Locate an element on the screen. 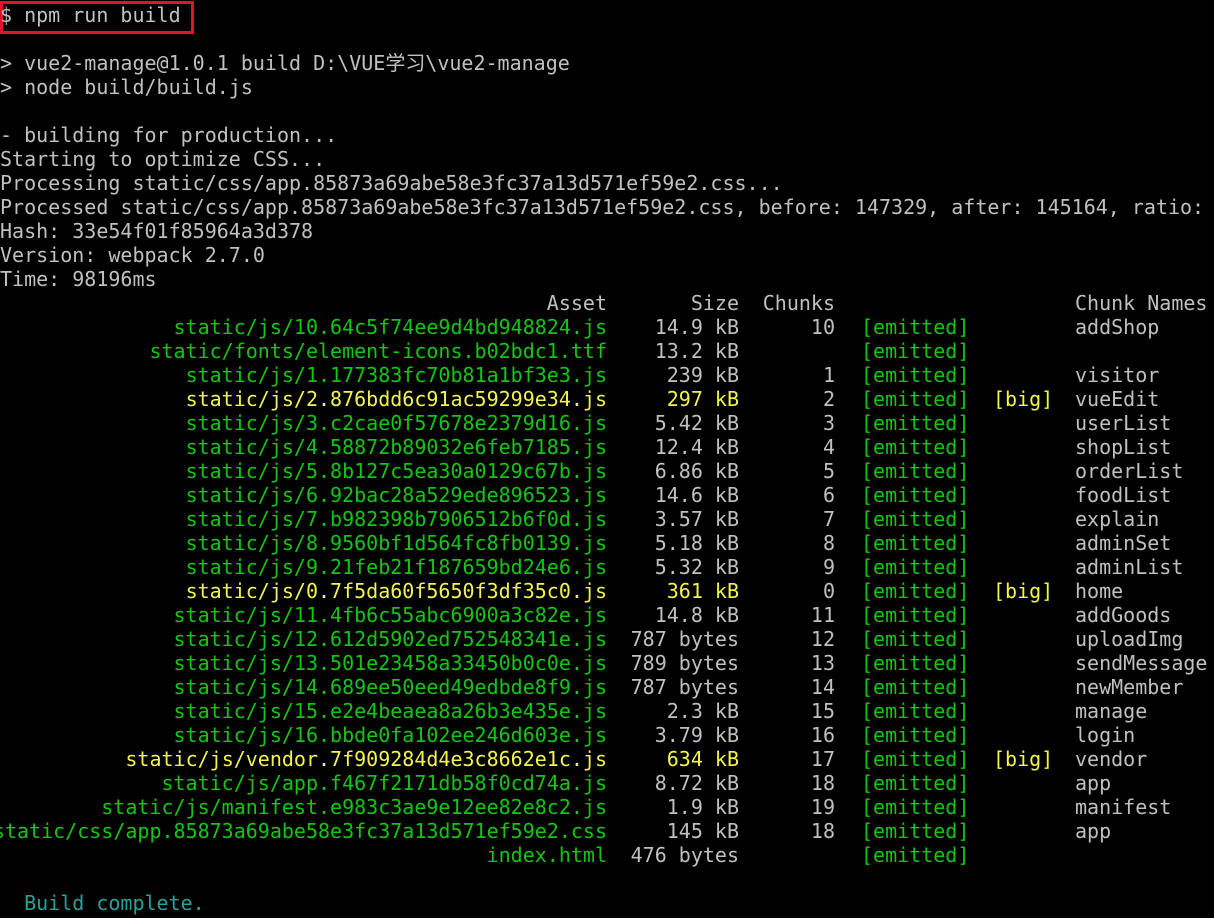 This screenshot has height=918, width=1214. asset-size: 1.9 kB is located at coordinates (702, 807).